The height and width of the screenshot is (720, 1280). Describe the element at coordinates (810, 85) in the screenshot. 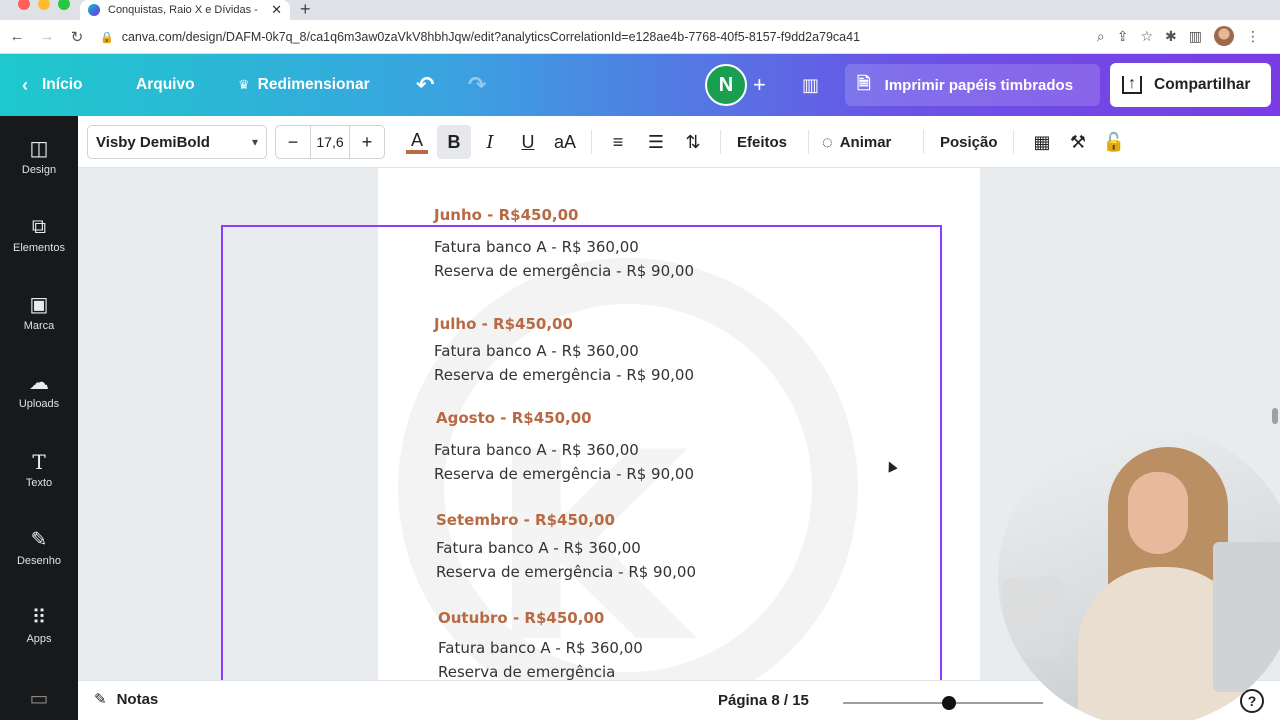

I see `insights-chart-icon: ▥` at that location.